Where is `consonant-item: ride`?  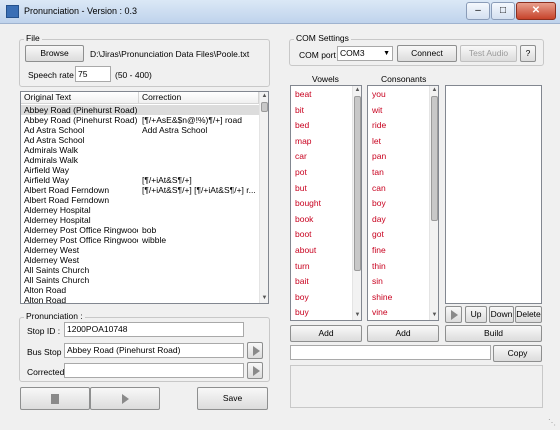 consonant-item: ride is located at coordinates (379, 125).